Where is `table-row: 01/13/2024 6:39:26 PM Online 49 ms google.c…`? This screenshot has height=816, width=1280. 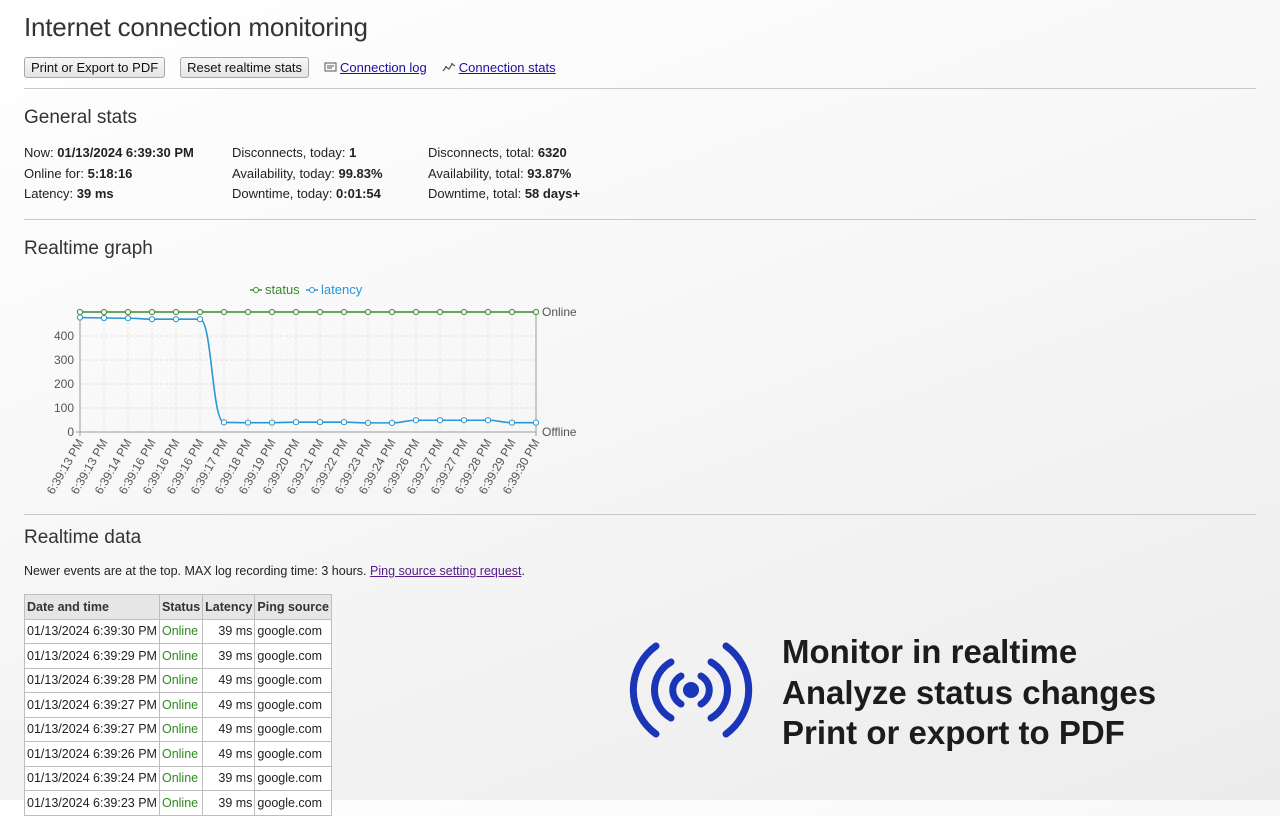 table-row: 01/13/2024 6:39:26 PM Online 49 ms google.c… is located at coordinates (178, 754).